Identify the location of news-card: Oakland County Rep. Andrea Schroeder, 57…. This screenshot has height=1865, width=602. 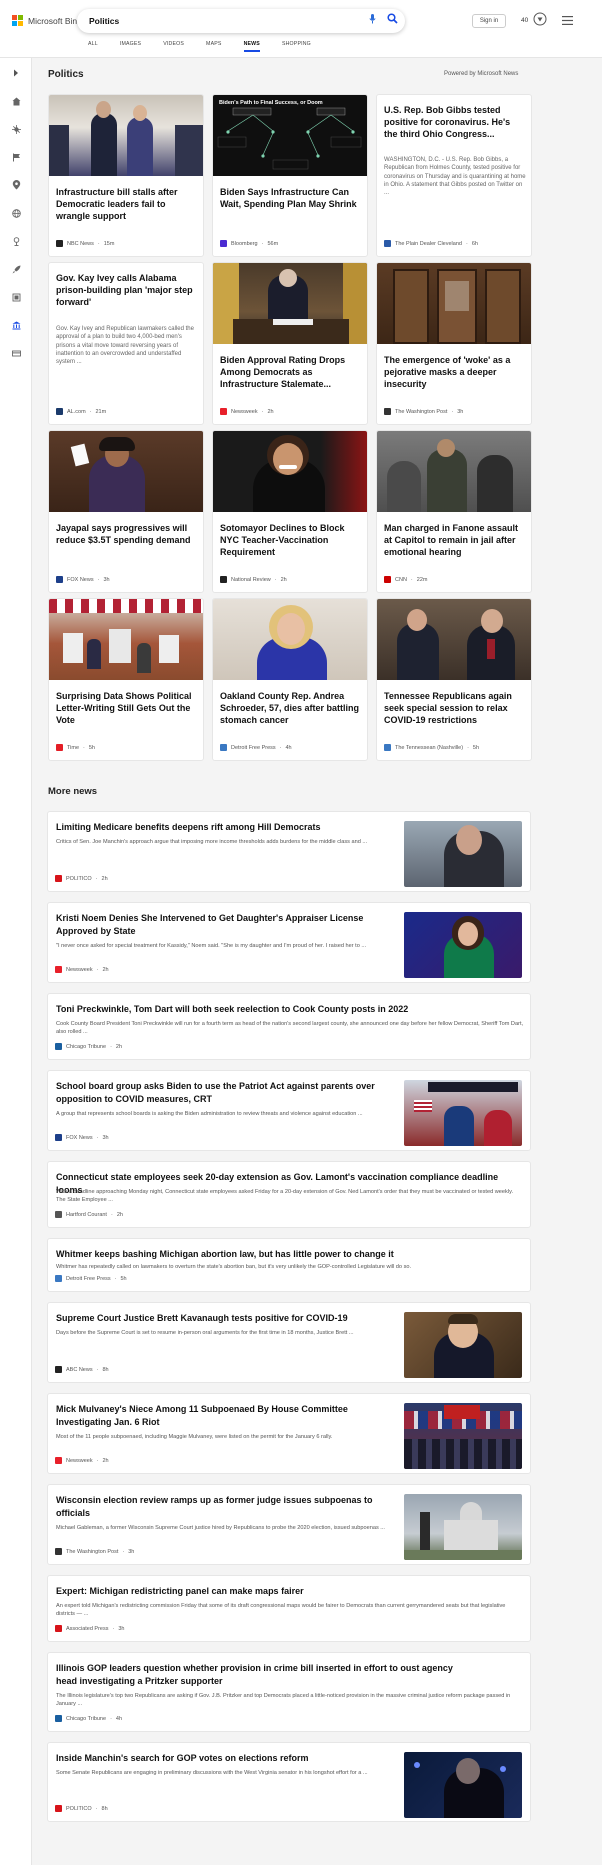
(290, 679).